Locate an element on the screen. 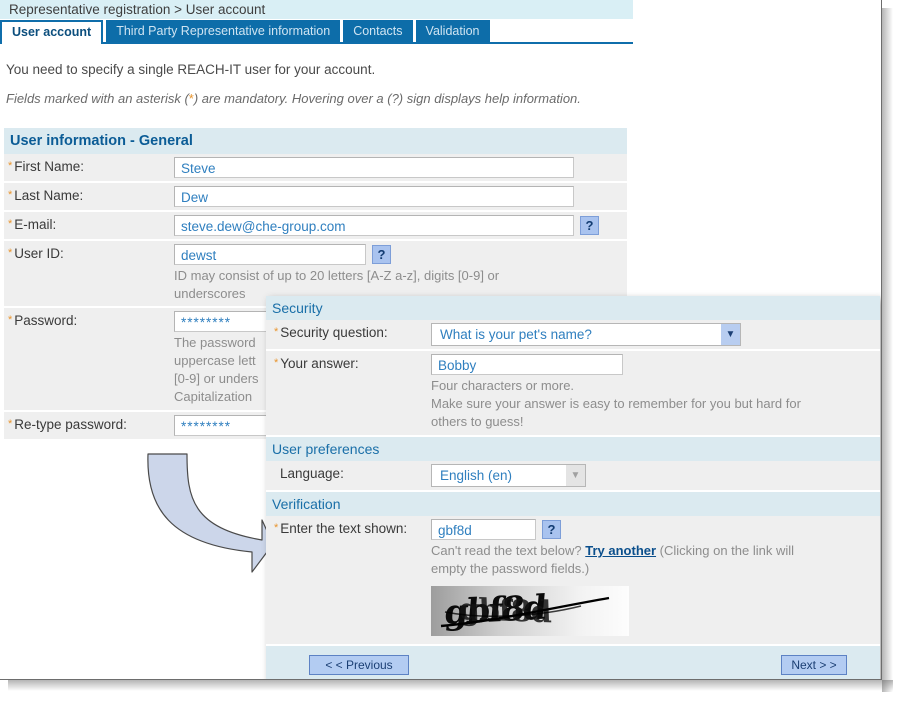  label-captcha: * Enter the text shown: is located at coordinates (348, 526).